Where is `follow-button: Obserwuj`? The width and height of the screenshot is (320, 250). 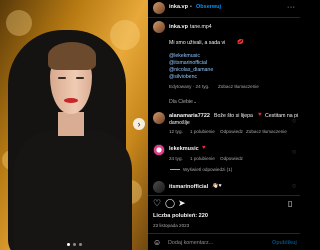 follow-button: Obserwuj is located at coordinates (208, 7).